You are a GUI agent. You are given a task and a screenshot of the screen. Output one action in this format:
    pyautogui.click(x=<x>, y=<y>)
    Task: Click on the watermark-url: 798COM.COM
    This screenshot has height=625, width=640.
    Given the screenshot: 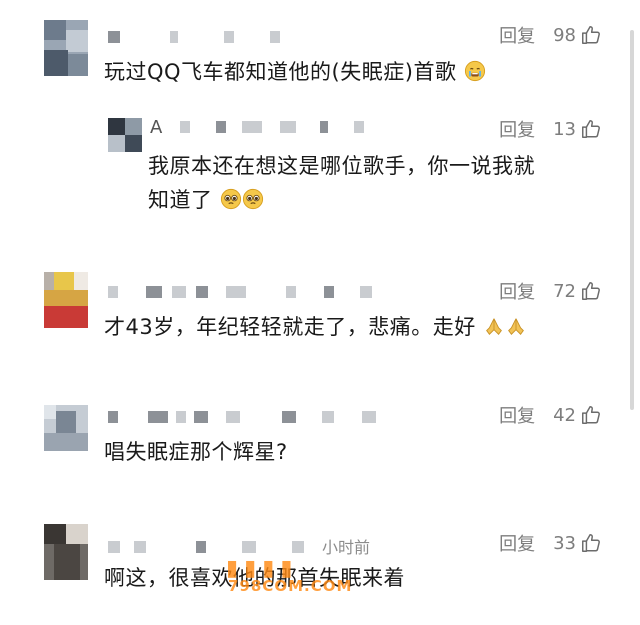 What is the action you would take?
    pyautogui.click(x=290, y=586)
    